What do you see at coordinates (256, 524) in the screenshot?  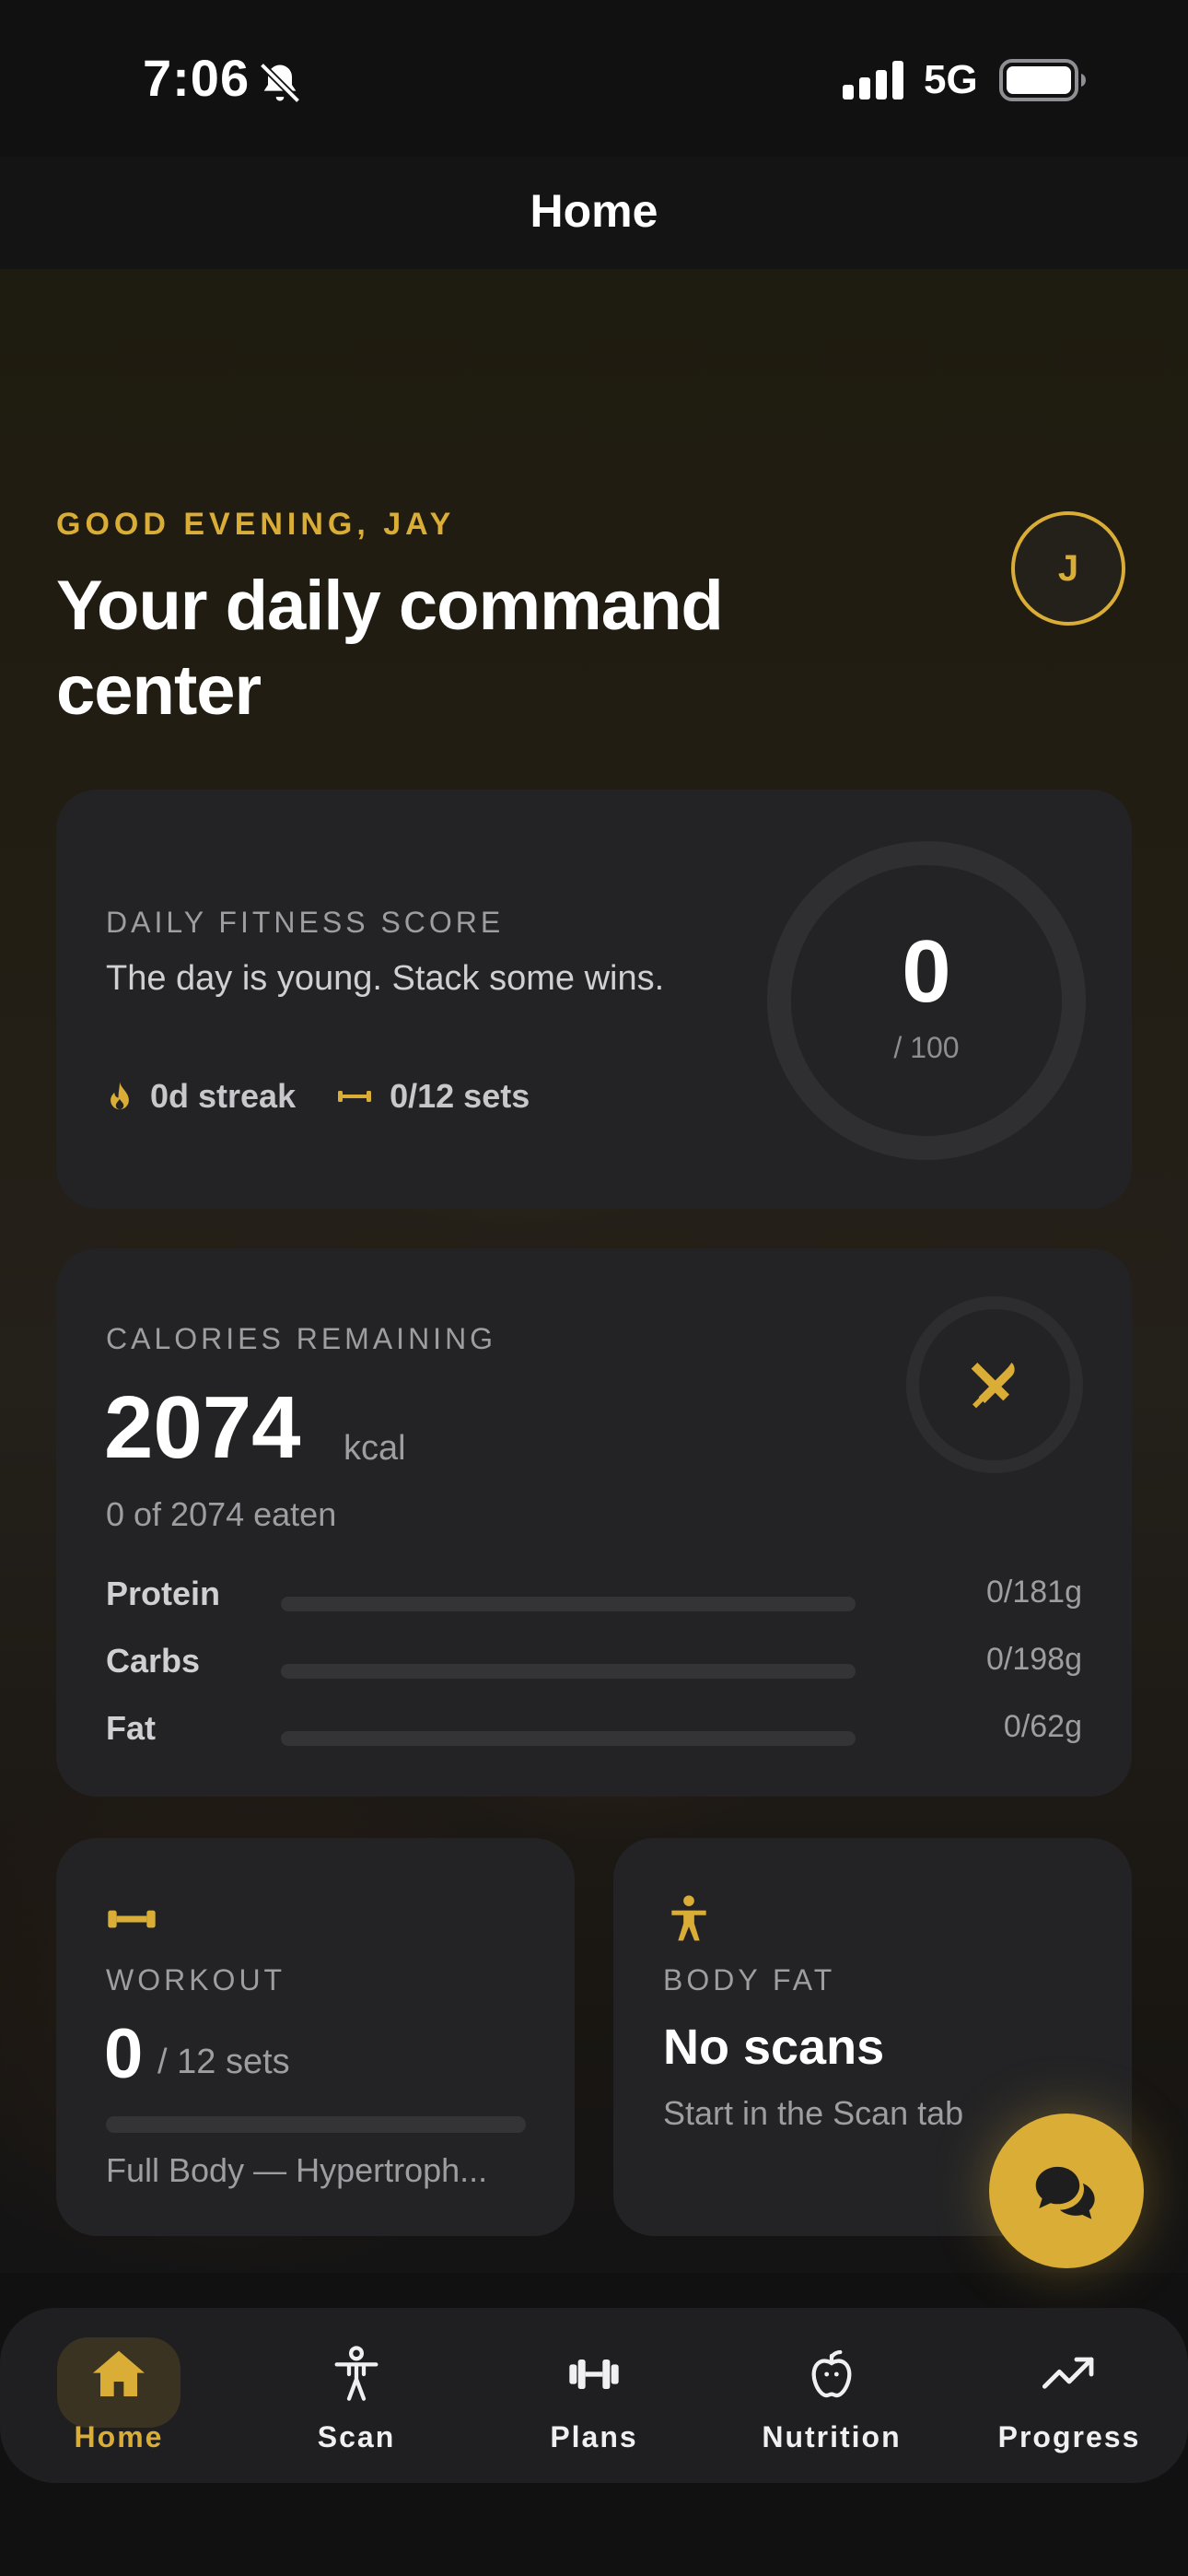 I see `greeting: GOOD EVENING, JAY` at bounding box center [256, 524].